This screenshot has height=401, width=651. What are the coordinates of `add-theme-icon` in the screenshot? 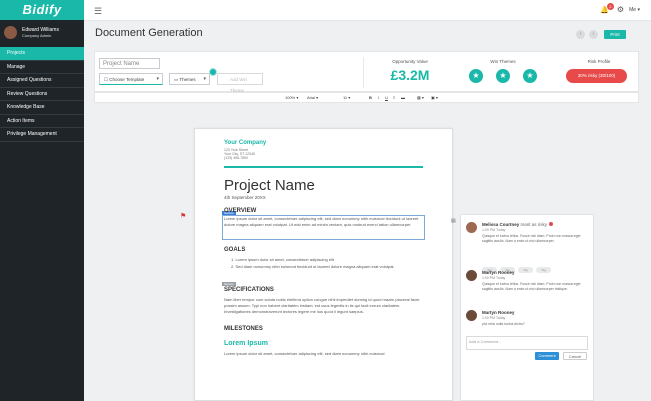 It's located at (213, 72).